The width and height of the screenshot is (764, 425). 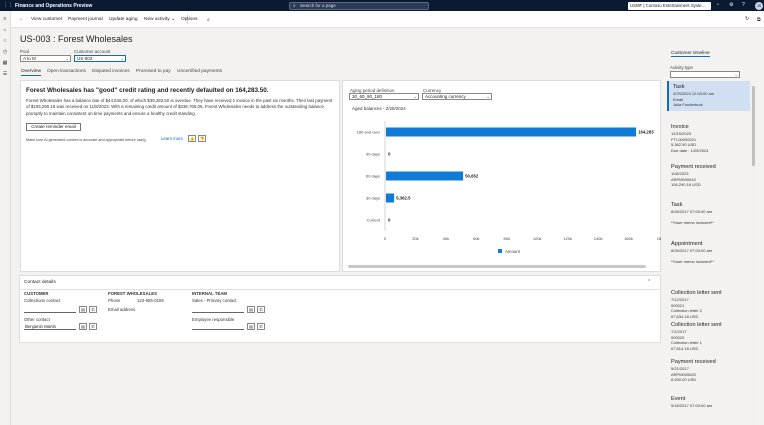 I want to click on x-tick-label: 0, so click(x=385, y=238).